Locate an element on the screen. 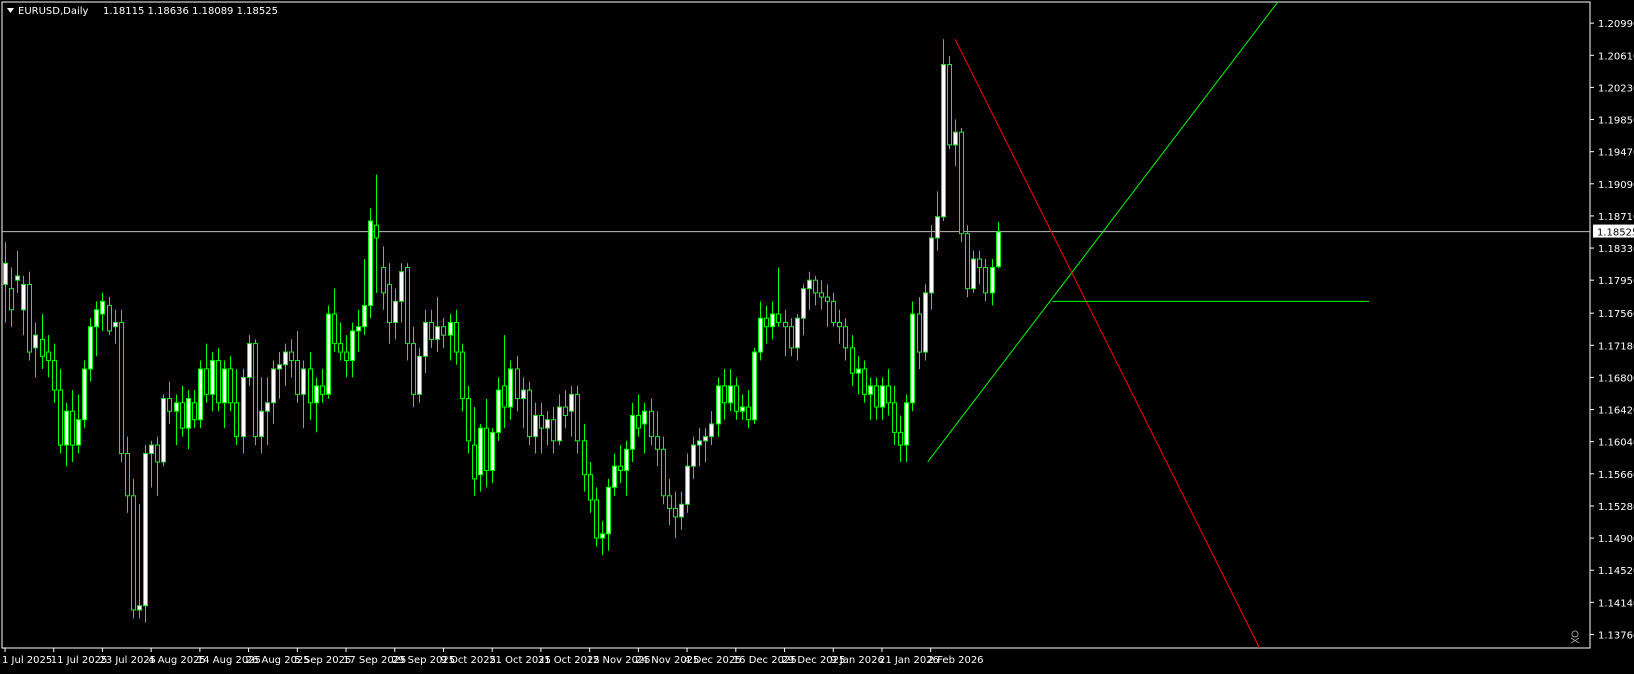  price-tick-label: 1.18710 is located at coordinates (1616, 217).